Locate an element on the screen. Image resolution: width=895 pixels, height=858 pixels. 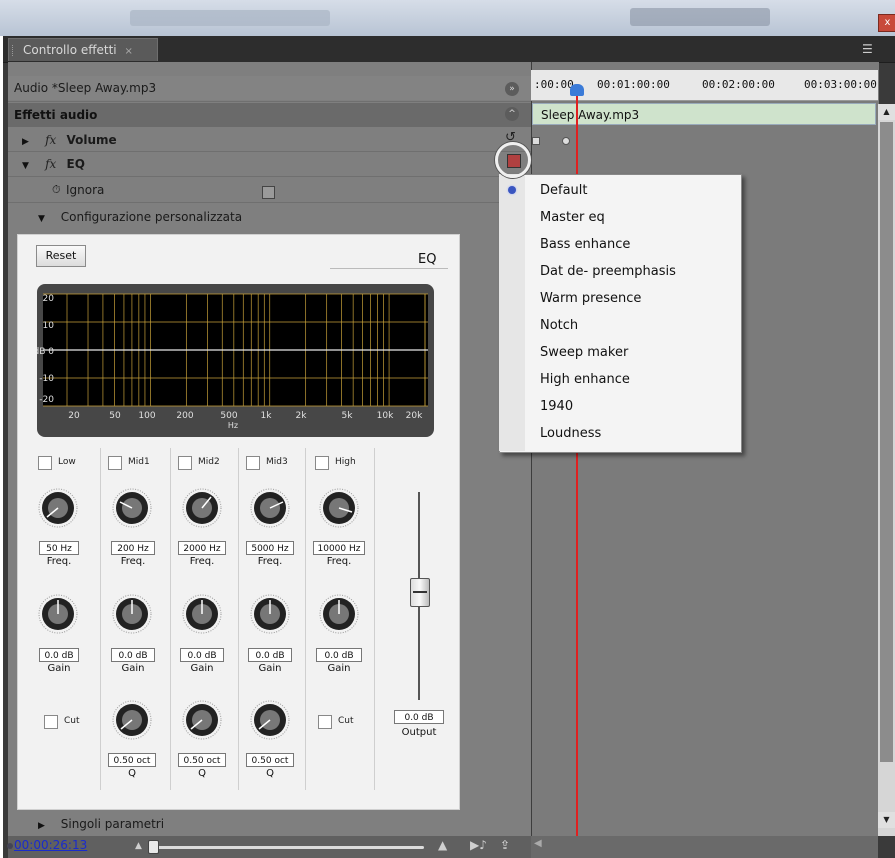
panel-menu-icon: ☰ is located at coordinates (871, 49).